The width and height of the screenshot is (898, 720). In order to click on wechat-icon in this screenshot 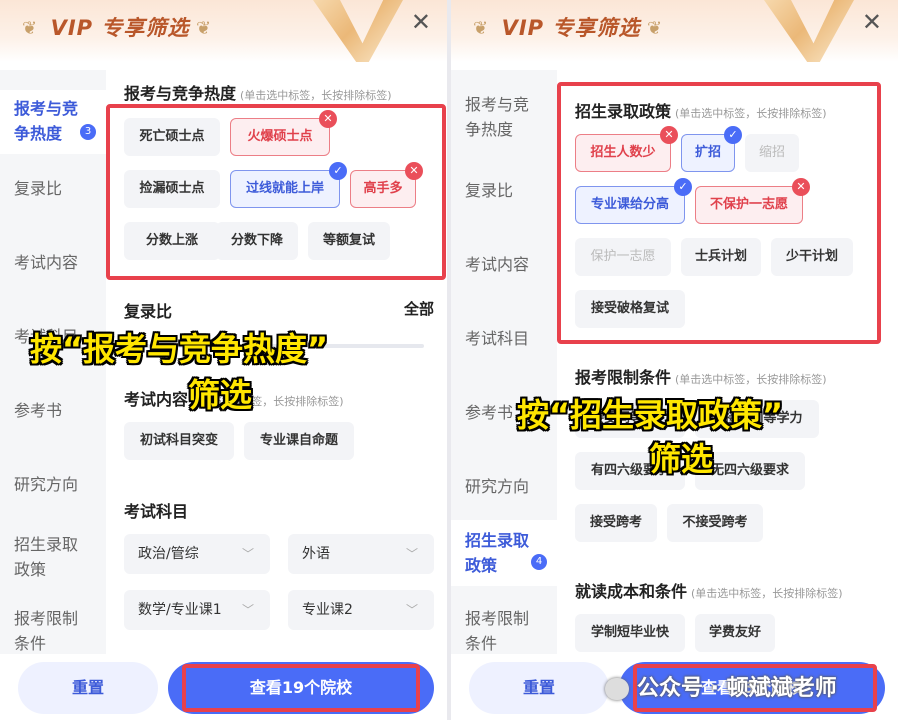, I will do `click(617, 689)`.